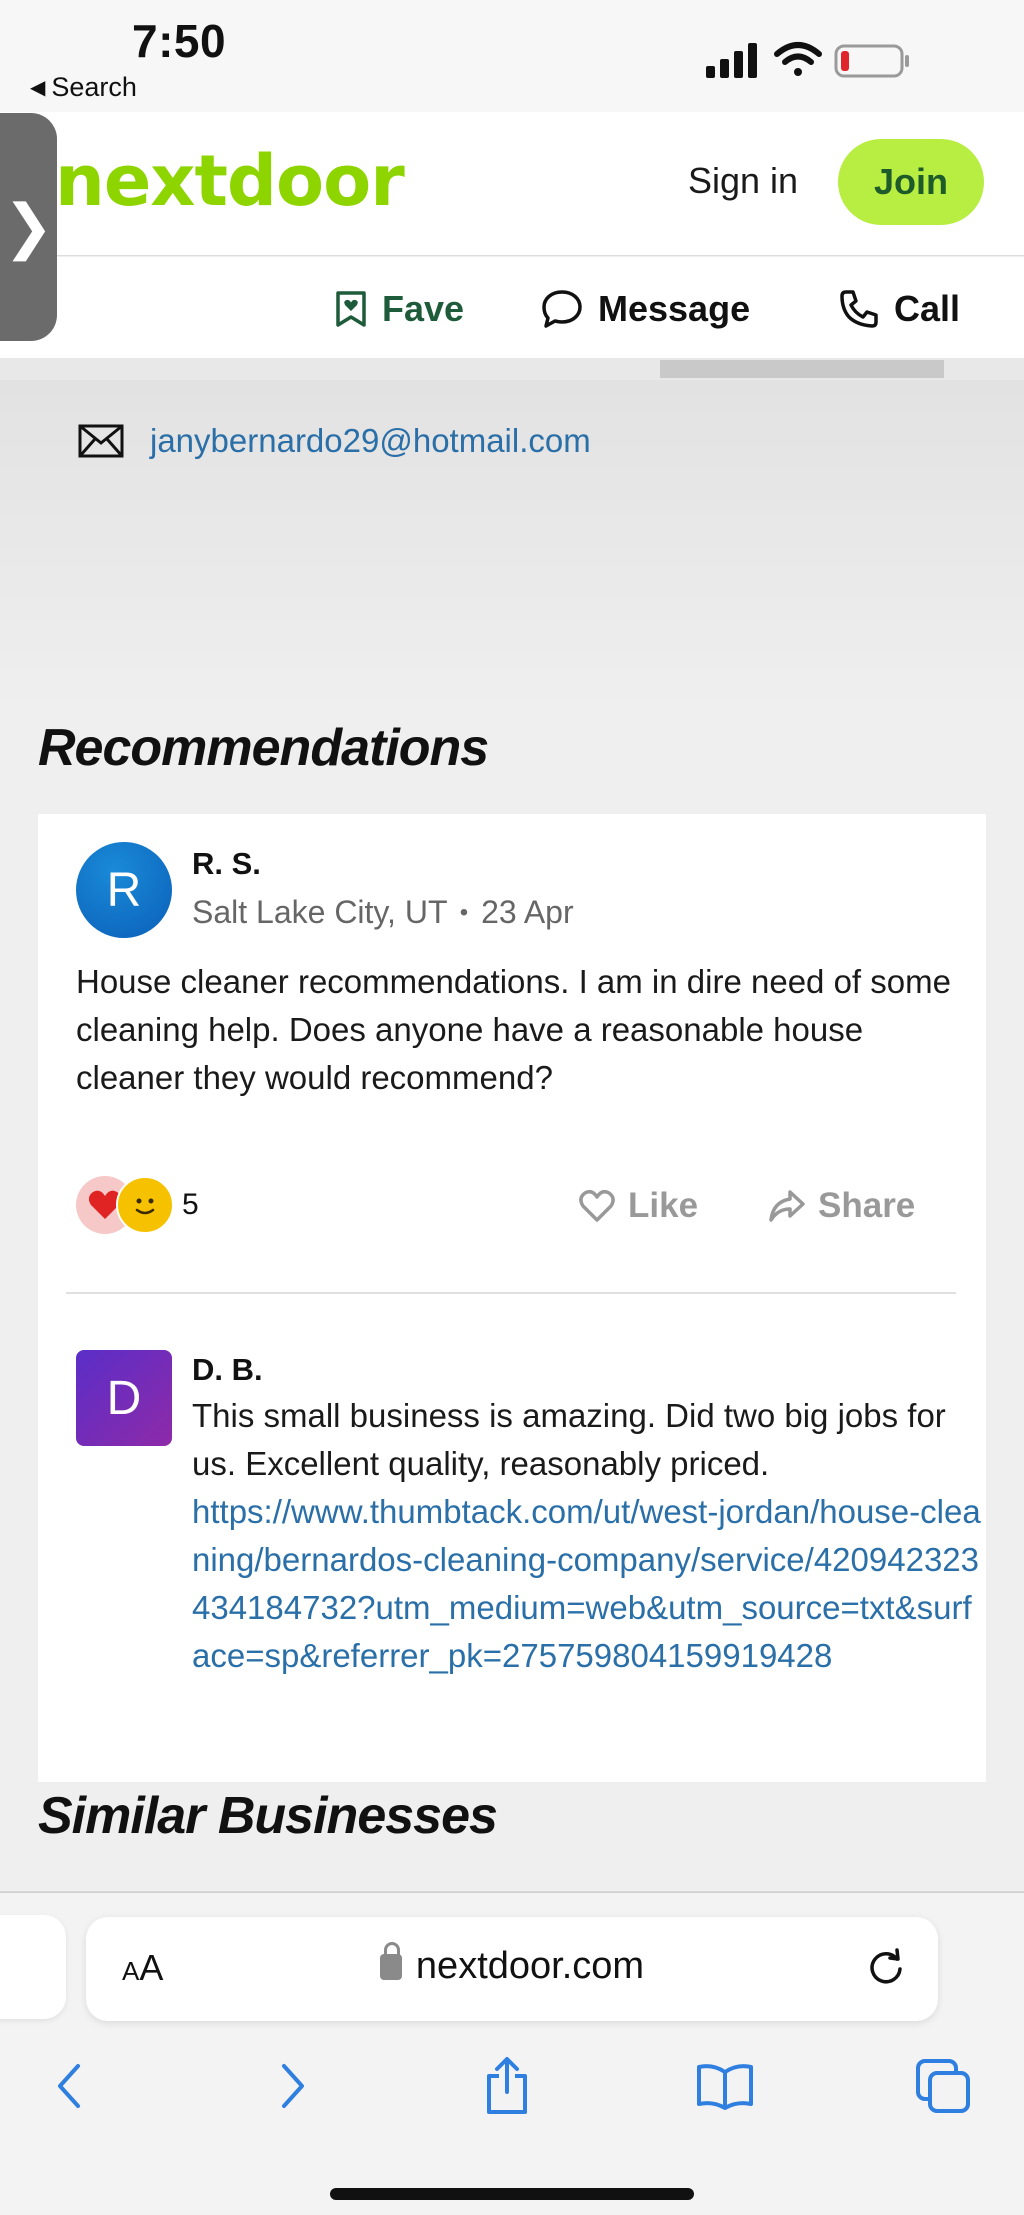  What do you see at coordinates (886, 1966) in the screenshot?
I see `reload-icon` at bounding box center [886, 1966].